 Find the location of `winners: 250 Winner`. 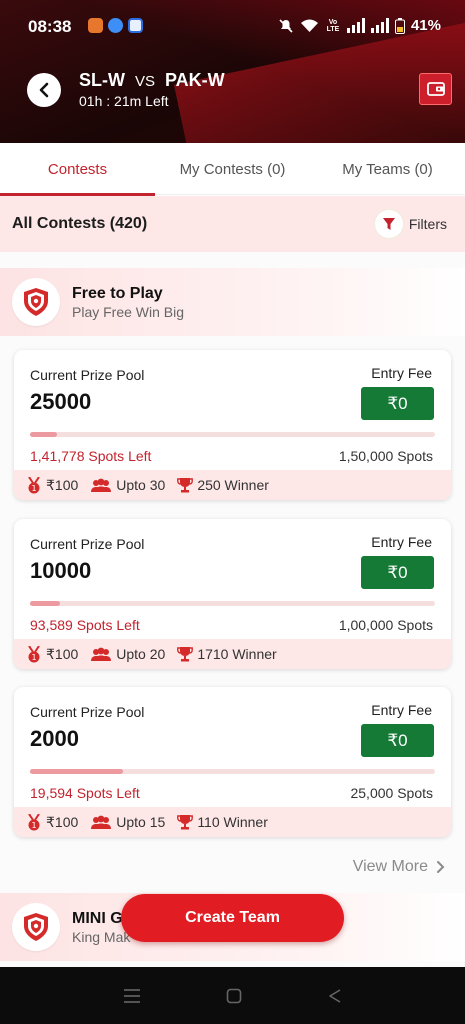

winners: 250 Winner is located at coordinates (233, 485).